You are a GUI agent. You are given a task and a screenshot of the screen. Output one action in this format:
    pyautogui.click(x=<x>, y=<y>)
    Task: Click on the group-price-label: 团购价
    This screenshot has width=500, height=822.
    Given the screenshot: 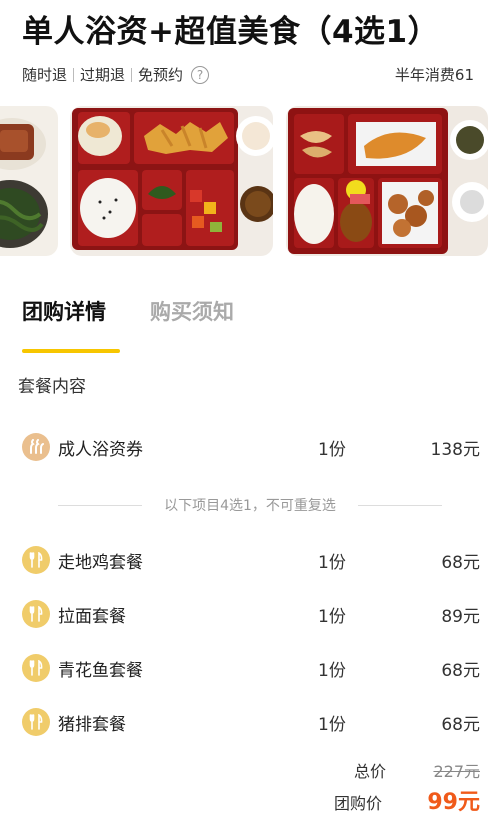 What is the action you would take?
    pyautogui.click(x=358, y=803)
    